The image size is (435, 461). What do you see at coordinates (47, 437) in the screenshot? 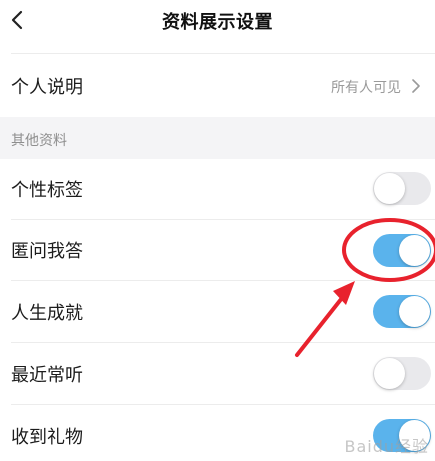
I see `toggle-label: 收到礼物` at bounding box center [47, 437].